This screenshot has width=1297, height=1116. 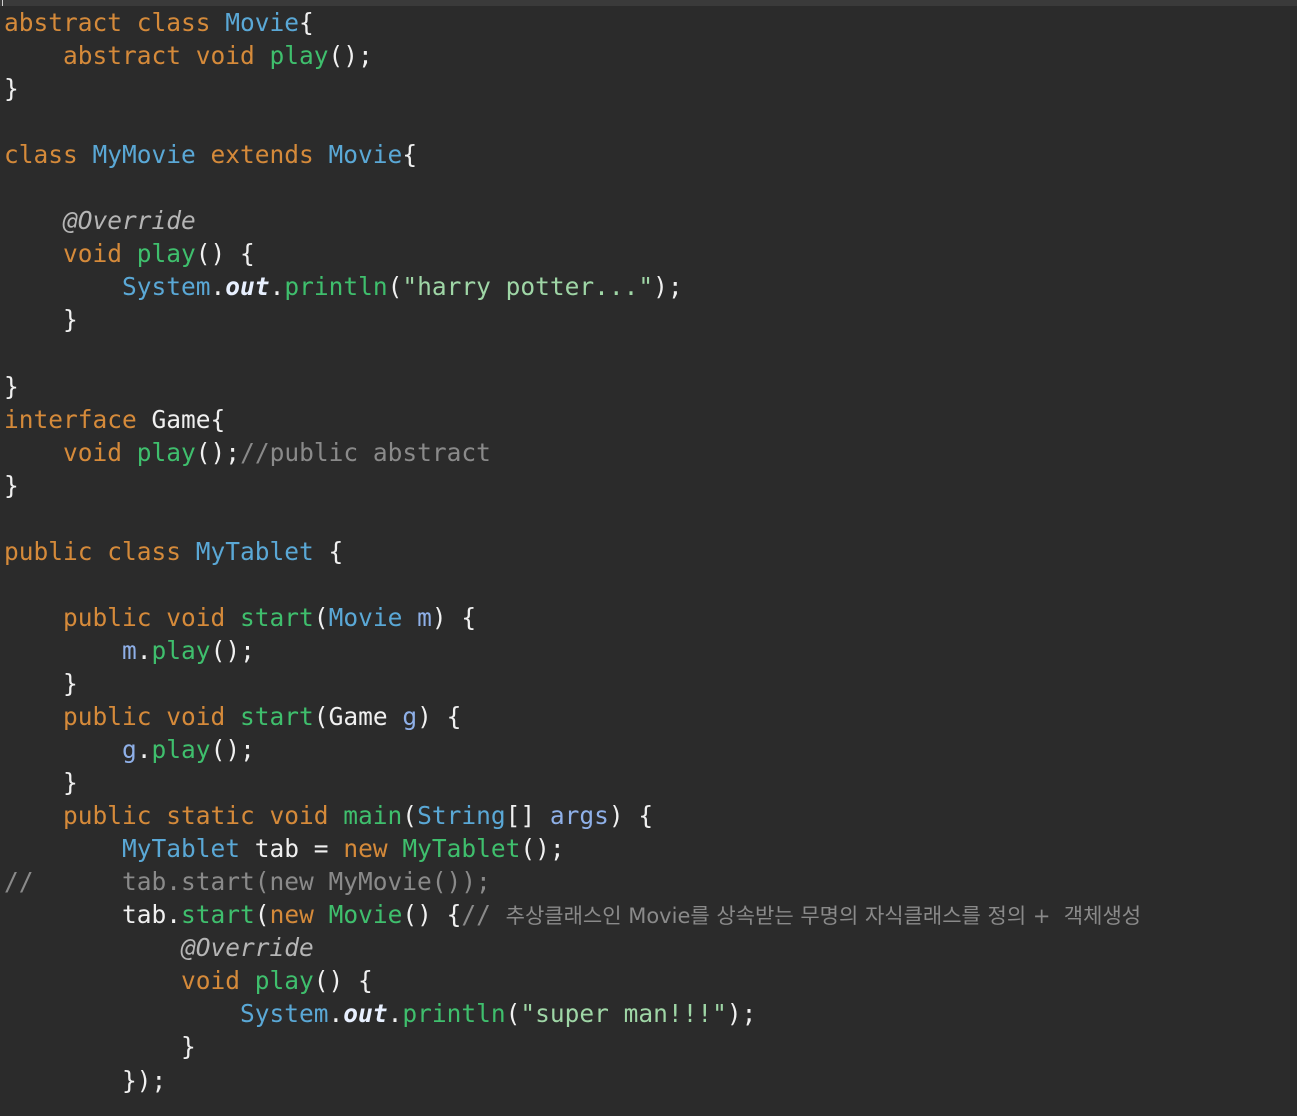 What do you see at coordinates (649, 419) in the screenshot?
I see `code-line: interface Game{` at bounding box center [649, 419].